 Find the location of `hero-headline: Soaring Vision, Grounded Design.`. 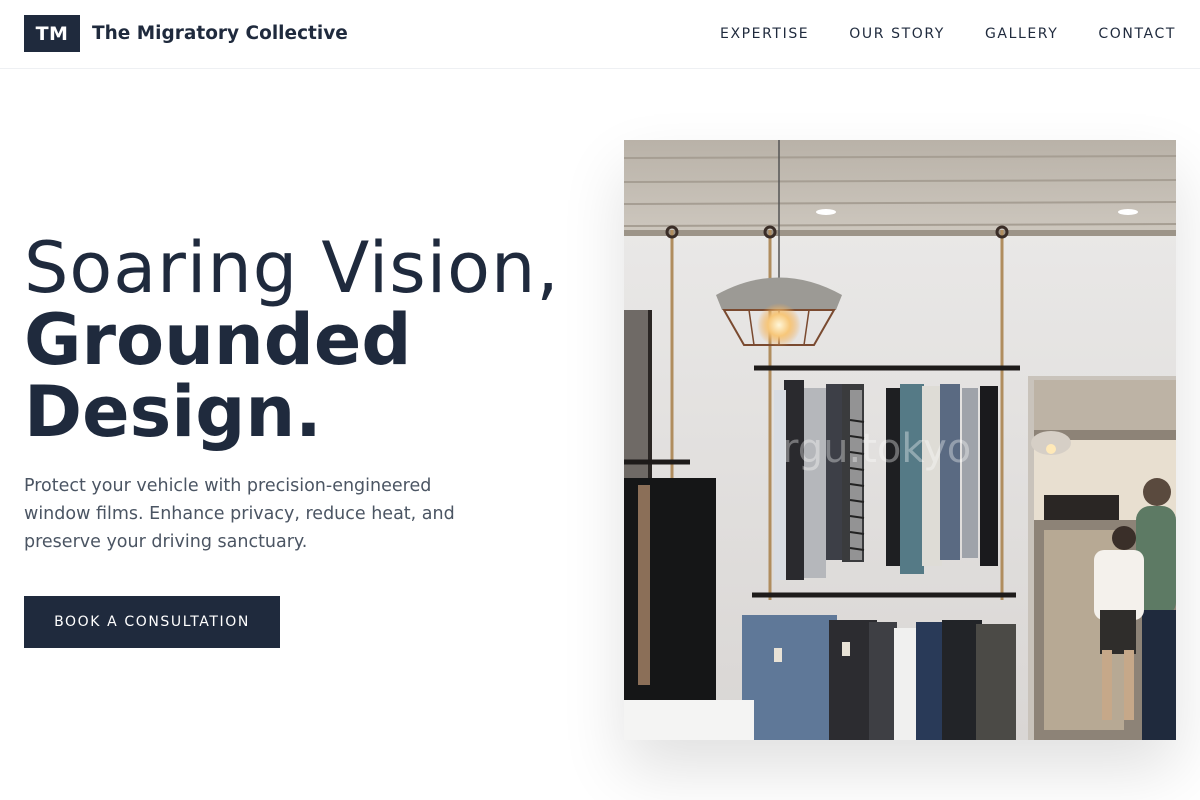

hero-headline: Soaring Vision, Grounded Design. is located at coordinates (309, 340).